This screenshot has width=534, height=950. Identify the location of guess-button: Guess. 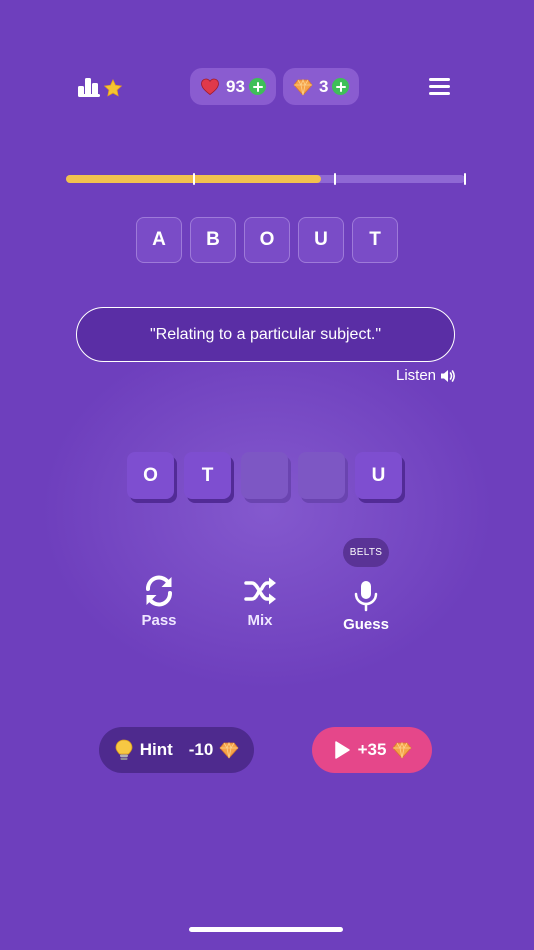
(366, 606).